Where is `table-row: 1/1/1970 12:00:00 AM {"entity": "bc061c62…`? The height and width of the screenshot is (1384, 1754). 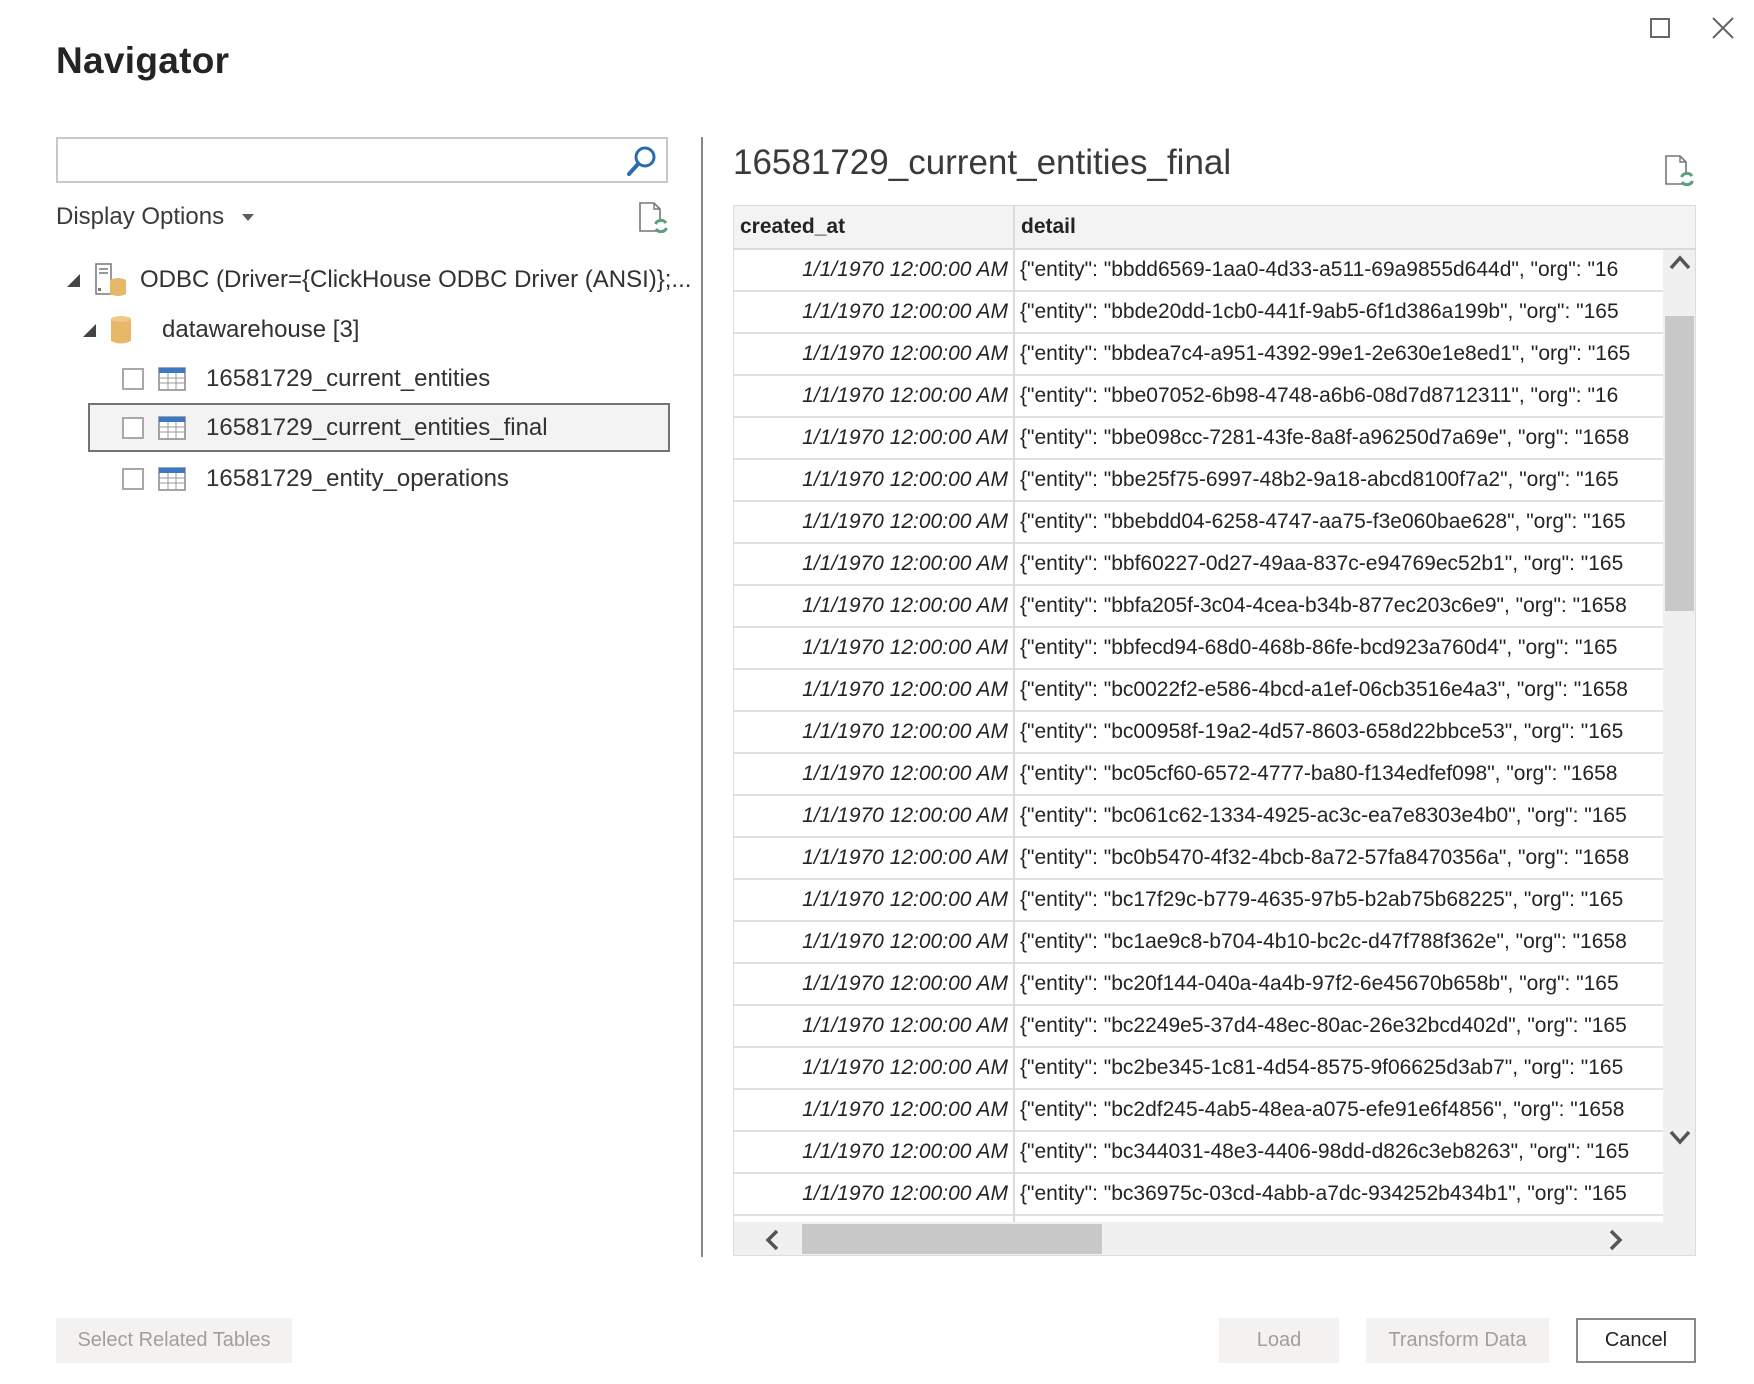
table-row: 1/1/1970 12:00:00 AM {"entity": "bc061c62… is located at coordinates (1198, 817).